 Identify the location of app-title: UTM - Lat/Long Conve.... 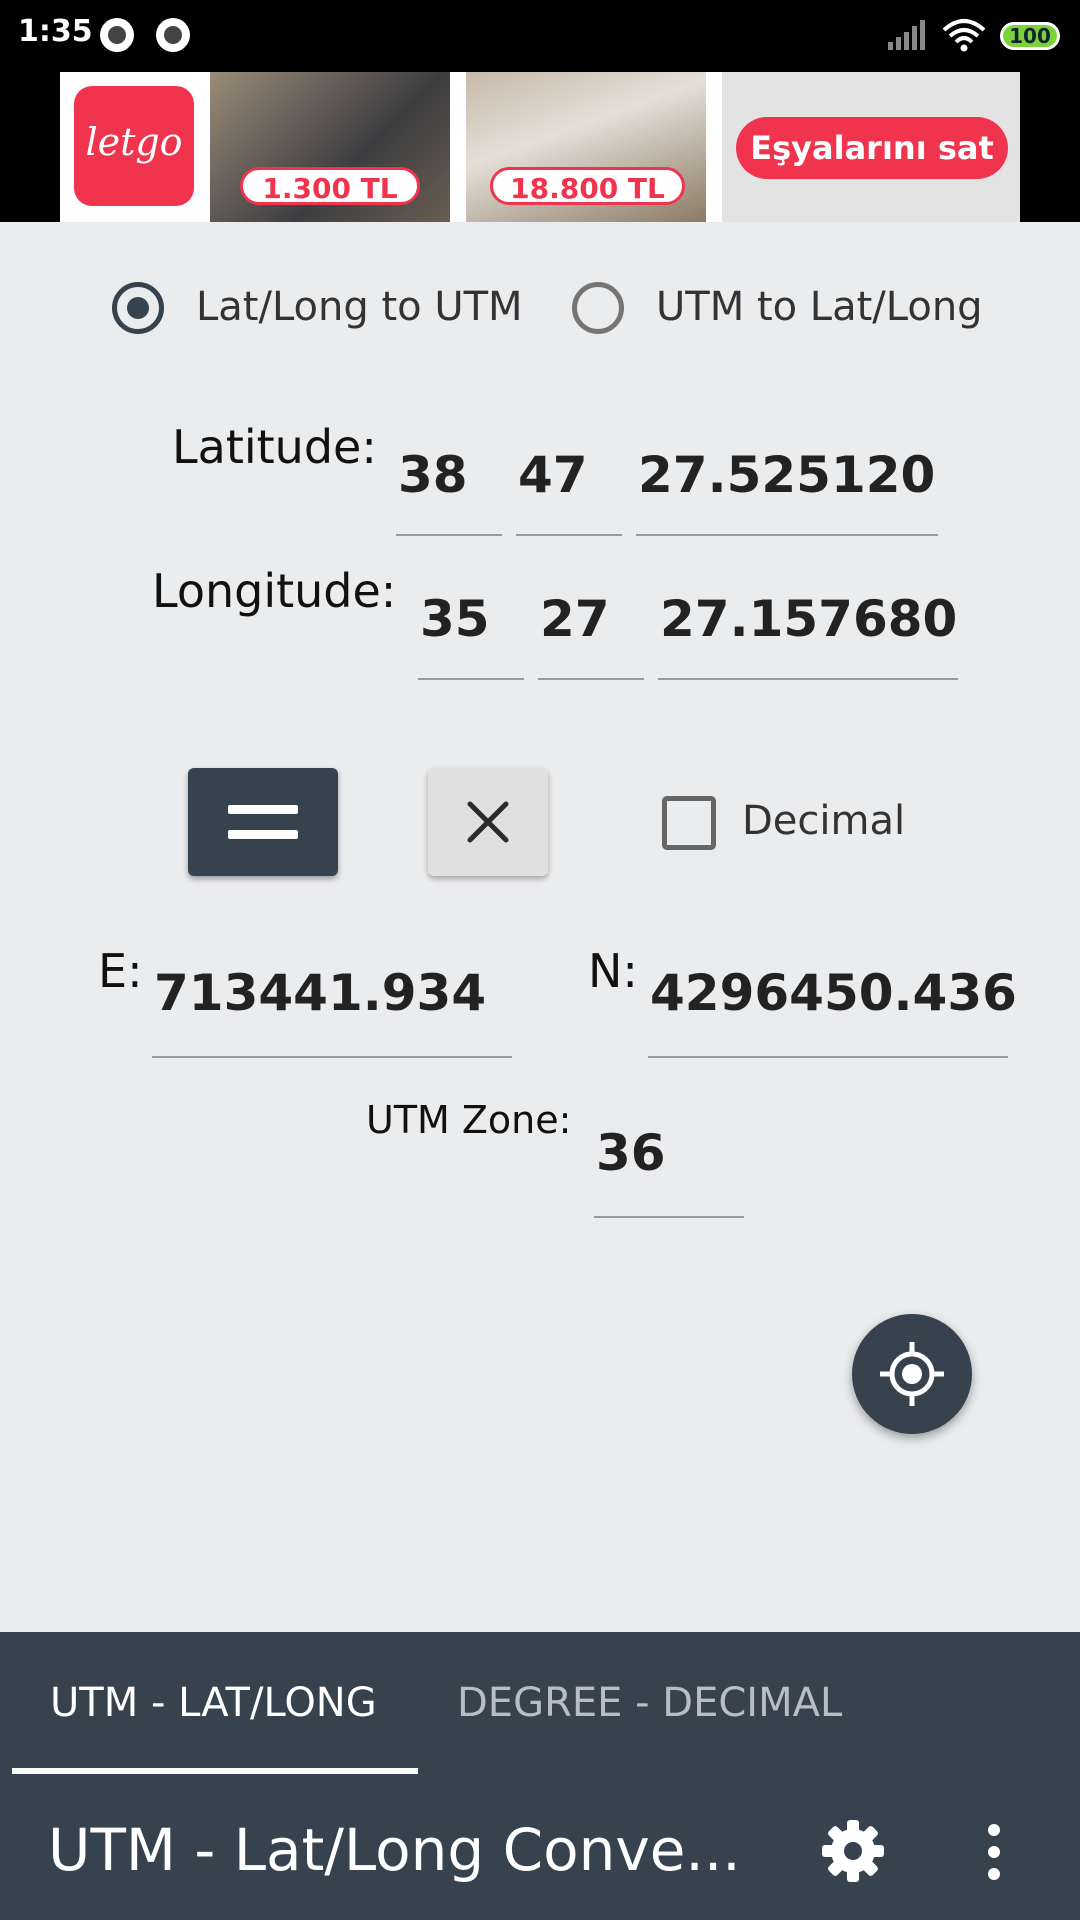
(394, 1850).